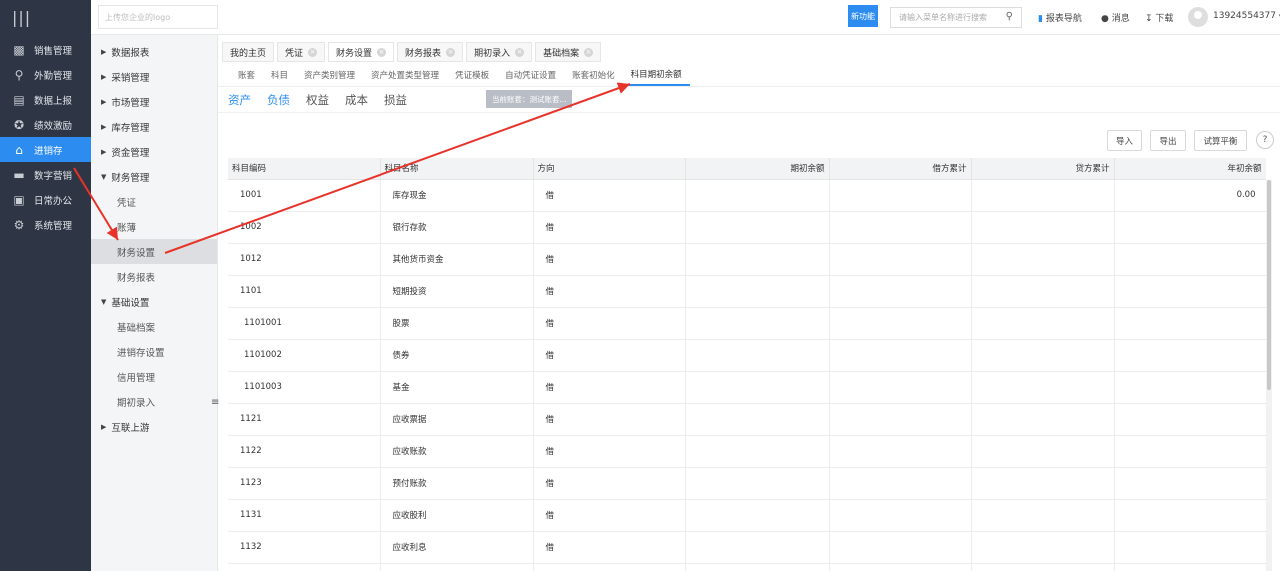 Image resolution: width=1280 pixels, height=571 pixels. What do you see at coordinates (1124, 140) in the screenshot?
I see `import-button: 导入` at bounding box center [1124, 140].